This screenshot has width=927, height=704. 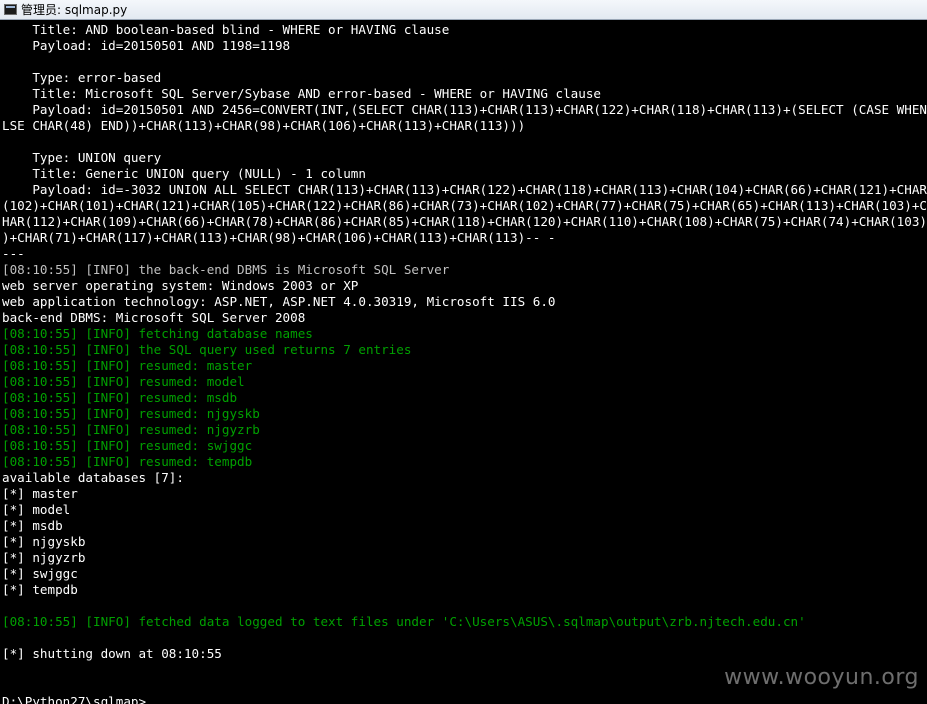 What do you see at coordinates (82, 157) in the screenshot?
I see `console-line: Type: UNION query` at bounding box center [82, 157].